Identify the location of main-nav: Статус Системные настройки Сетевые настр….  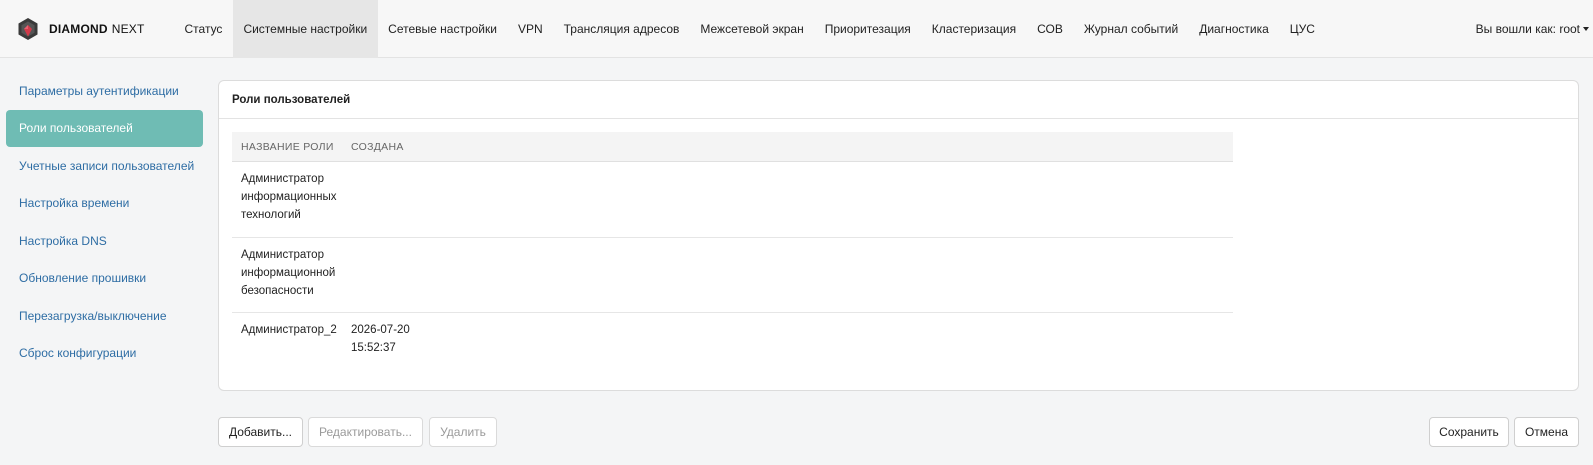
(749, 29).